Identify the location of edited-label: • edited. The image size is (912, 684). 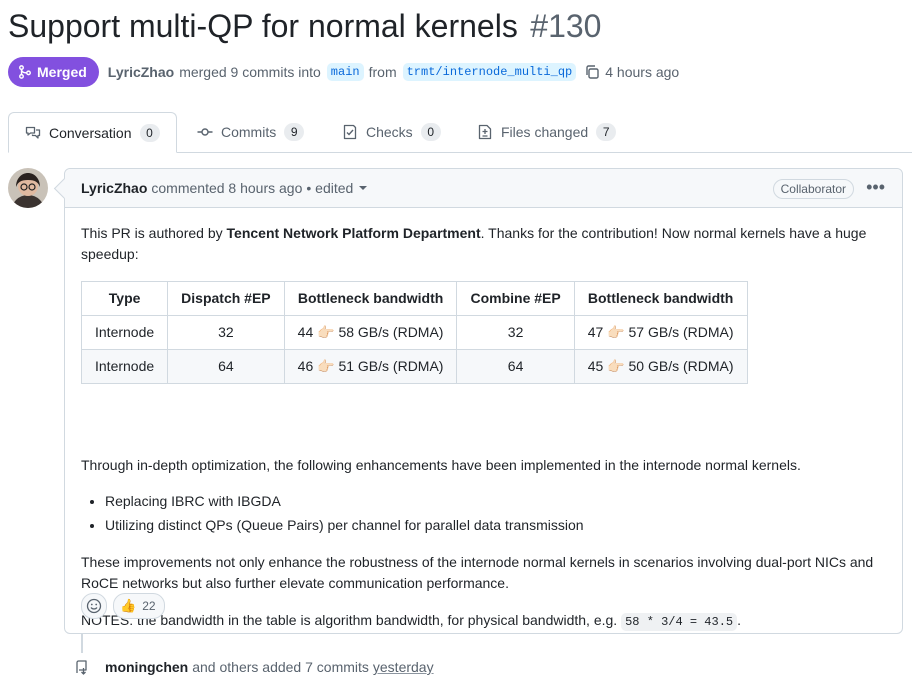
(329, 188).